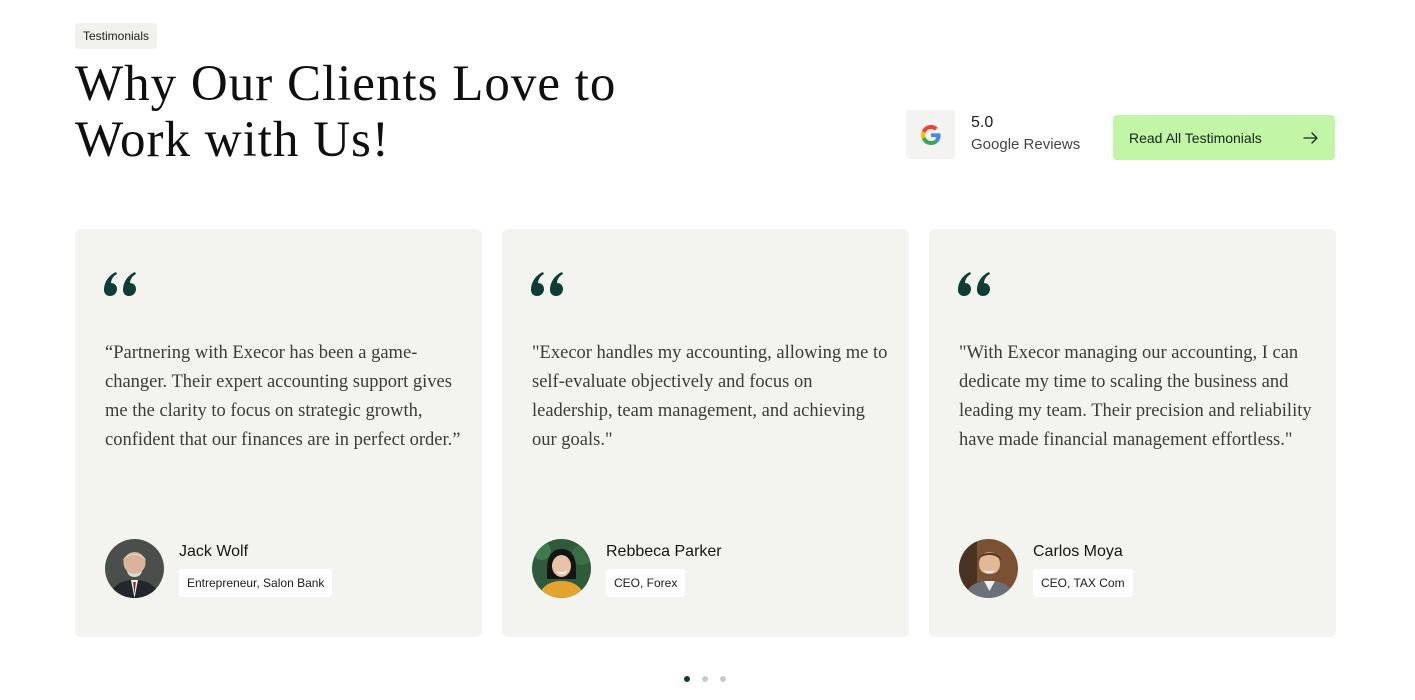  What do you see at coordinates (346, 112) in the screenshot?
I see `section-heading: Why Our Clients Love to Work with Us!` at bounding box center [346, 112].